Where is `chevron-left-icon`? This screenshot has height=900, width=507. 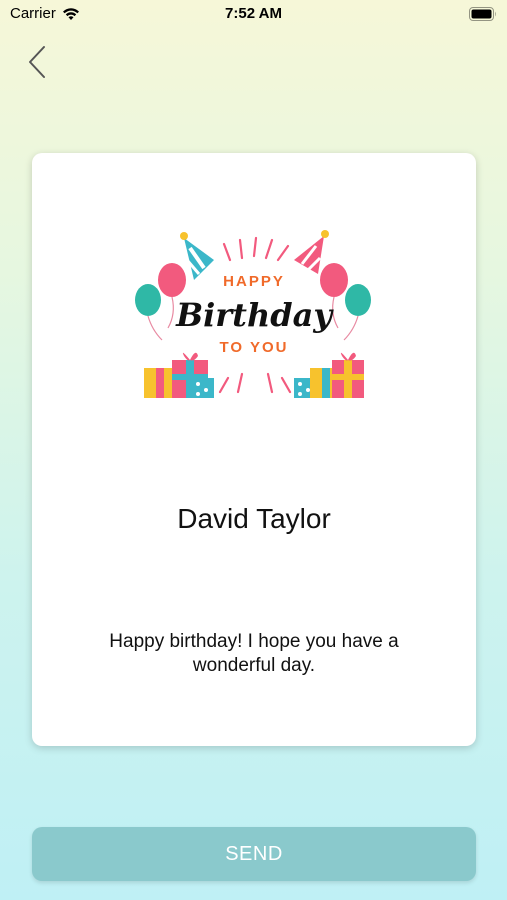 chevron-left-icon is located at coordinates (37, 62).